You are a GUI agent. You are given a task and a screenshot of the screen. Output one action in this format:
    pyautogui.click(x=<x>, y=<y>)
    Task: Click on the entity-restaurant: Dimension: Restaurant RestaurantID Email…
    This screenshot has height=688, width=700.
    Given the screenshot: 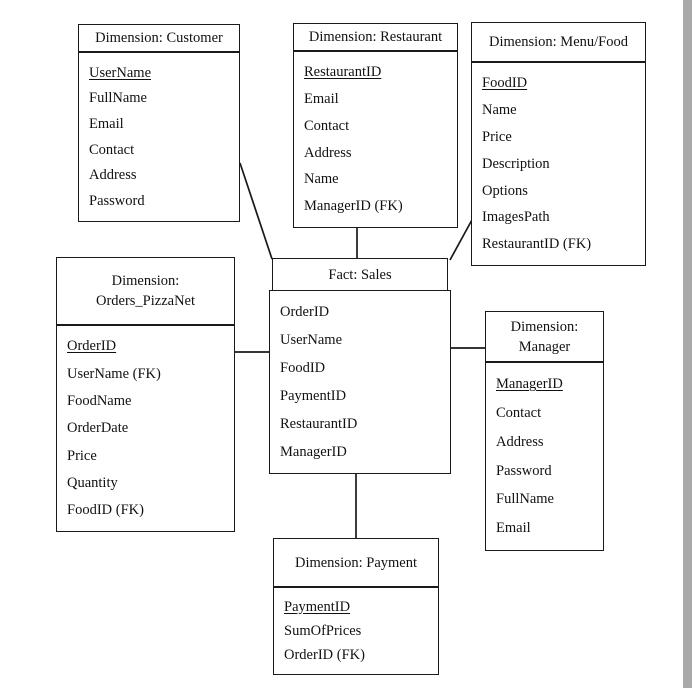 What is the action you would take?
    pyautogui.click(x=375, y=125)
    